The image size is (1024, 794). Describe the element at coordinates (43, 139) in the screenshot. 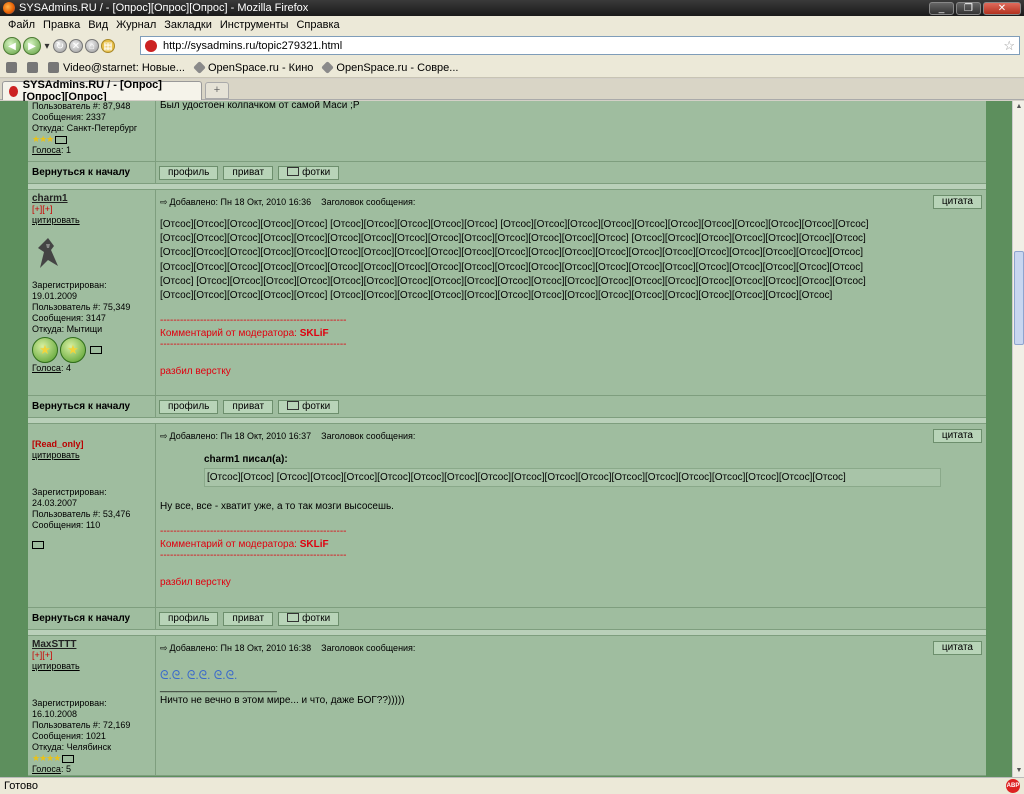

I see `rank-stars: ★★★` at that location.